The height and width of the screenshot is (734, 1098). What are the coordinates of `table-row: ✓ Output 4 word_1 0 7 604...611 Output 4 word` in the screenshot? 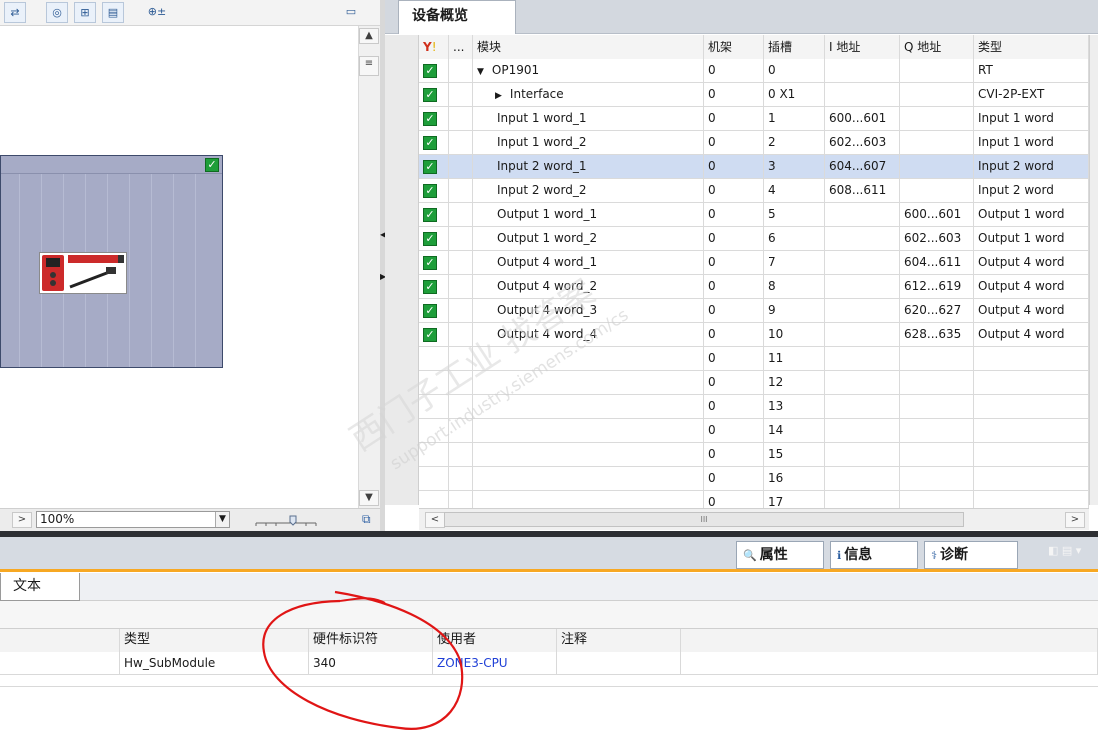 It's located at (754, 263).